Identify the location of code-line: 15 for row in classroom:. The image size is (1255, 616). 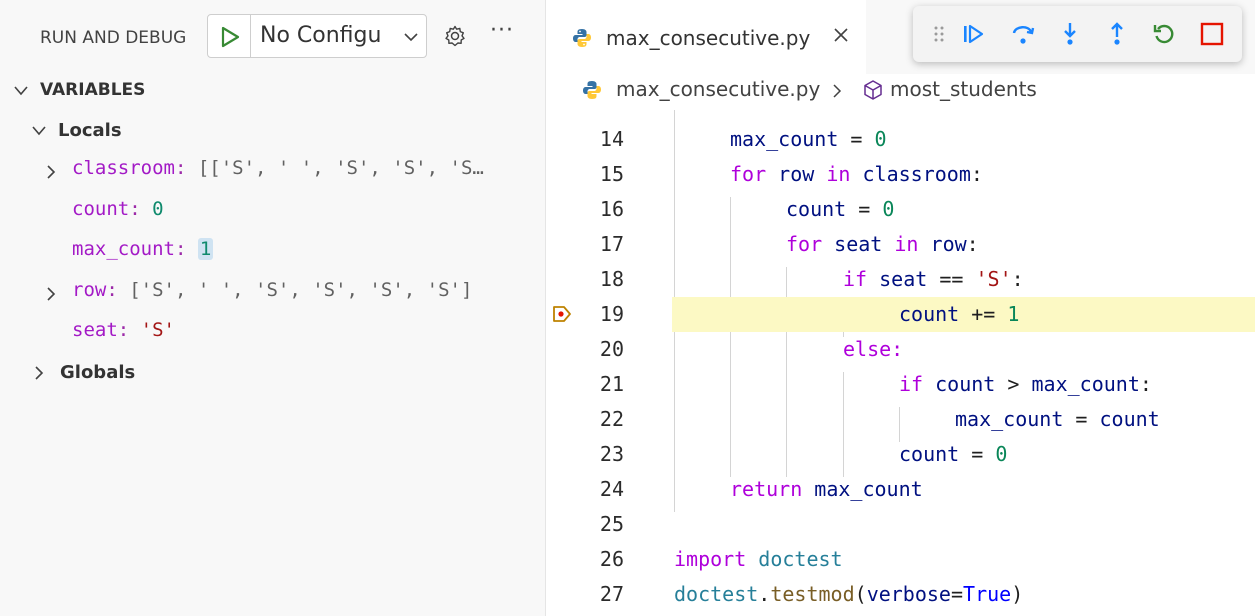
(900, 174).